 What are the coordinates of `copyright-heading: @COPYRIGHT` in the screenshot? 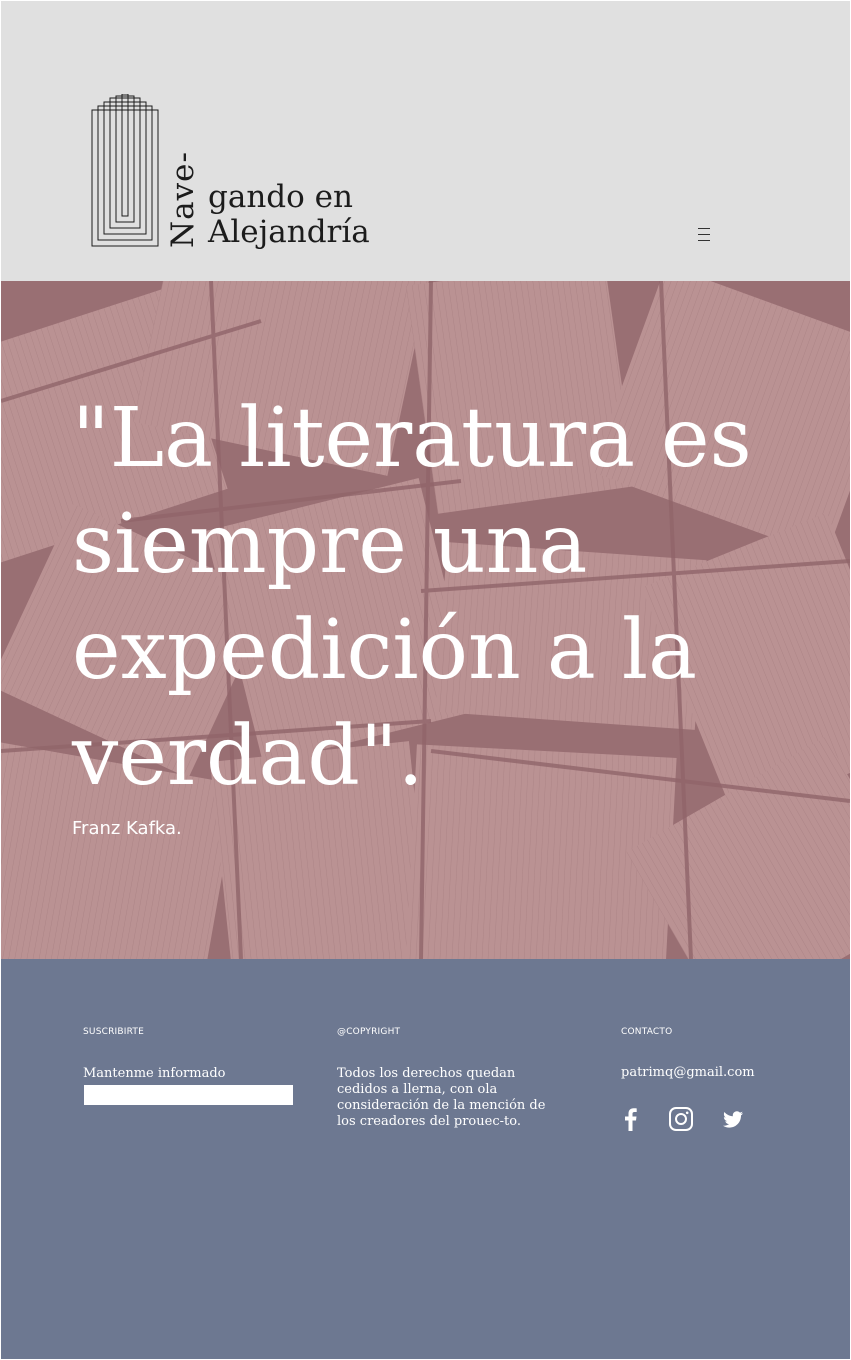 It's located at (369, 1032).